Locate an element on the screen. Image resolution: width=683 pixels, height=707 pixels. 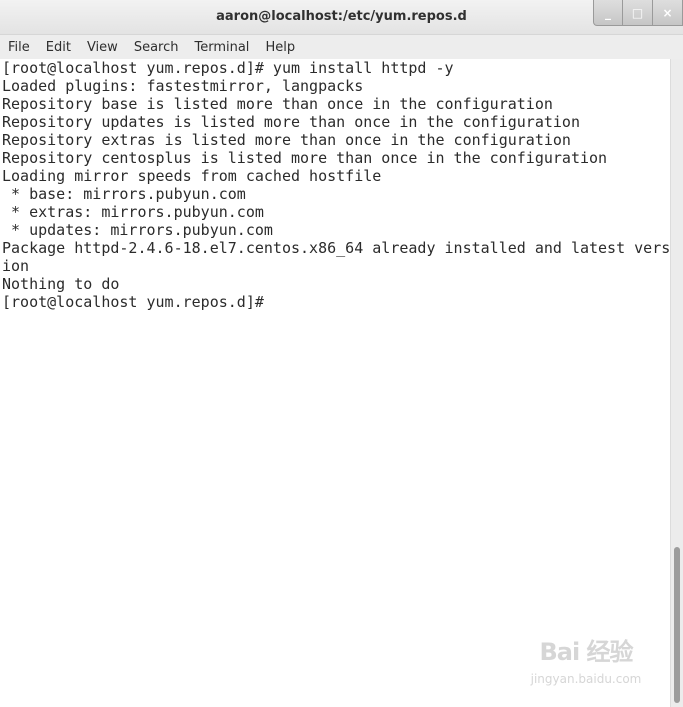
watermark-main-text: Bai 经验 is located at coordinates (586, 652).